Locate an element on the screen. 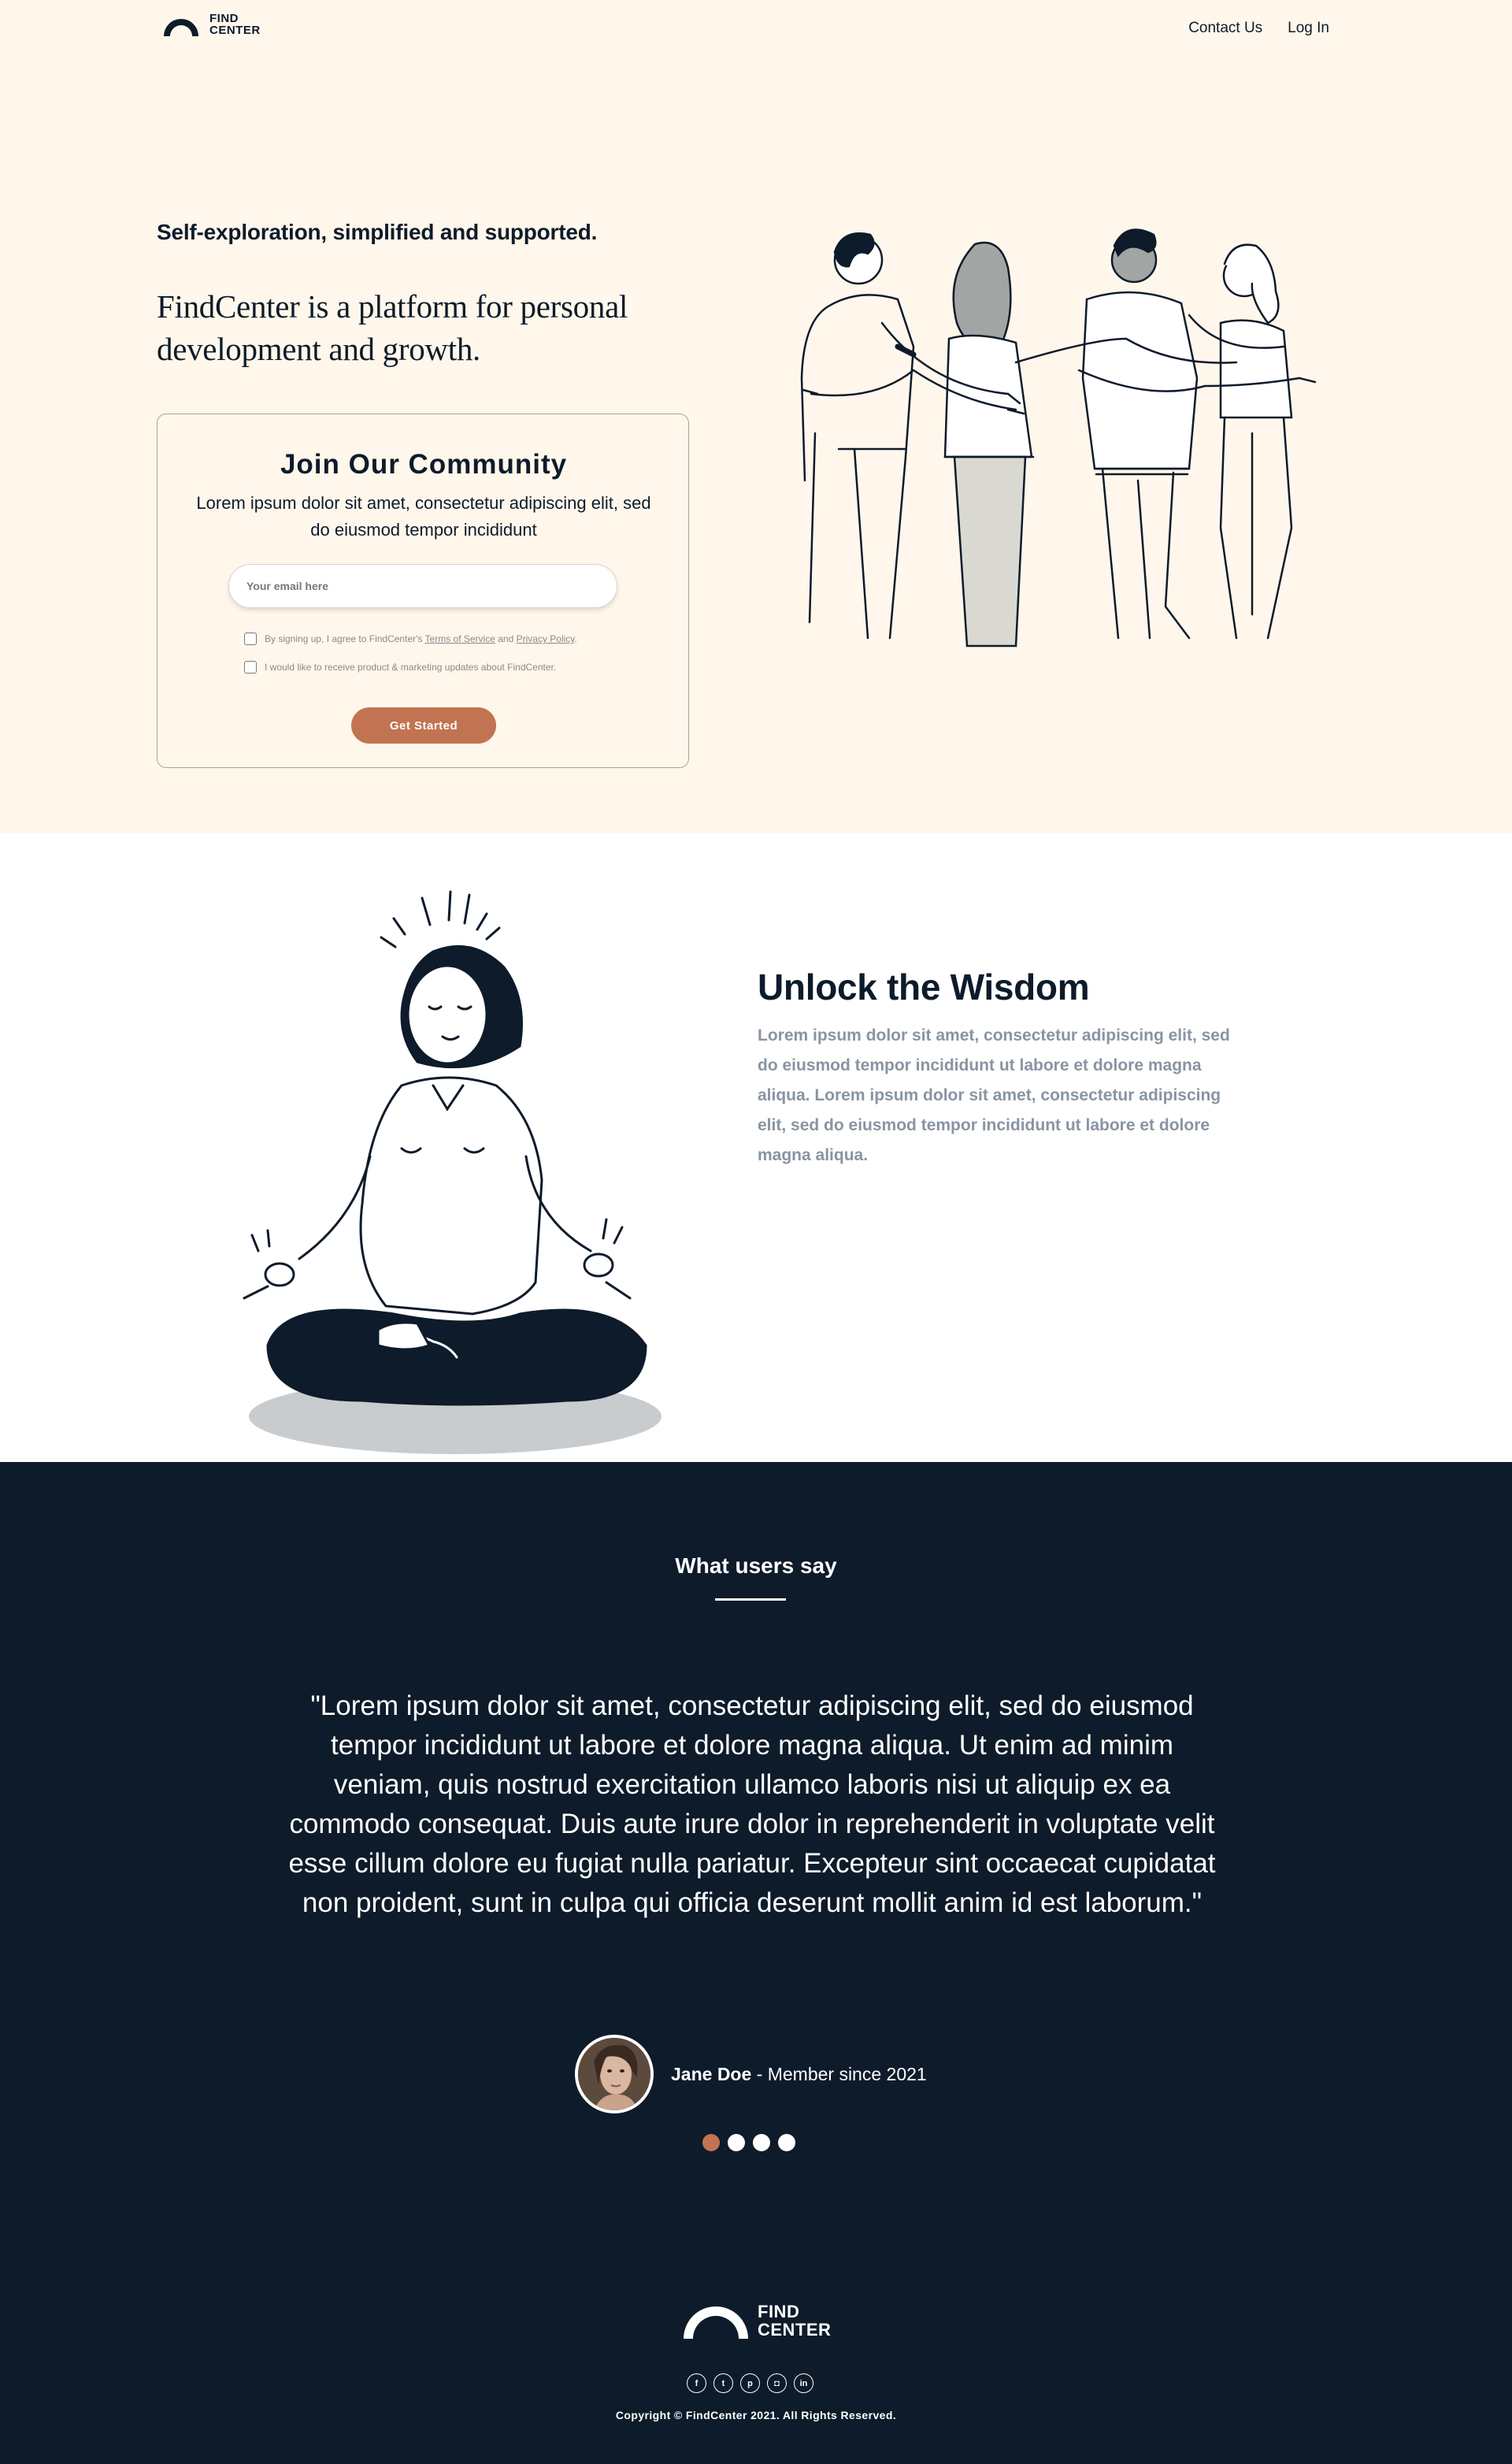  group-hug-illustration is located at coordinates (1058, 438).